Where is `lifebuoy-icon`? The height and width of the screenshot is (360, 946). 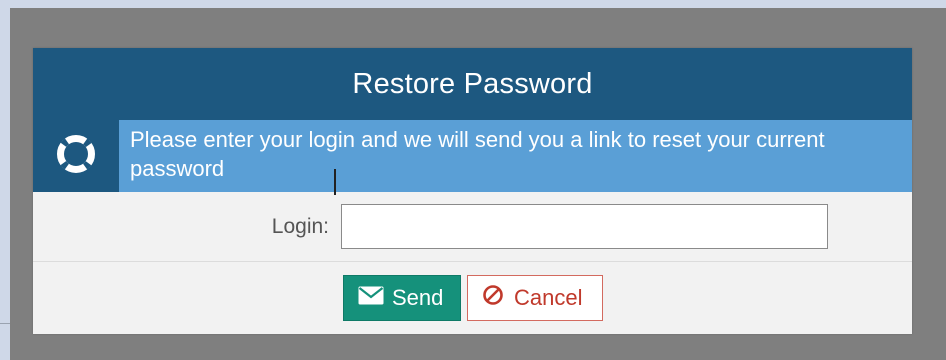 lifebuoy-icon is located at coordinates (76, 156).